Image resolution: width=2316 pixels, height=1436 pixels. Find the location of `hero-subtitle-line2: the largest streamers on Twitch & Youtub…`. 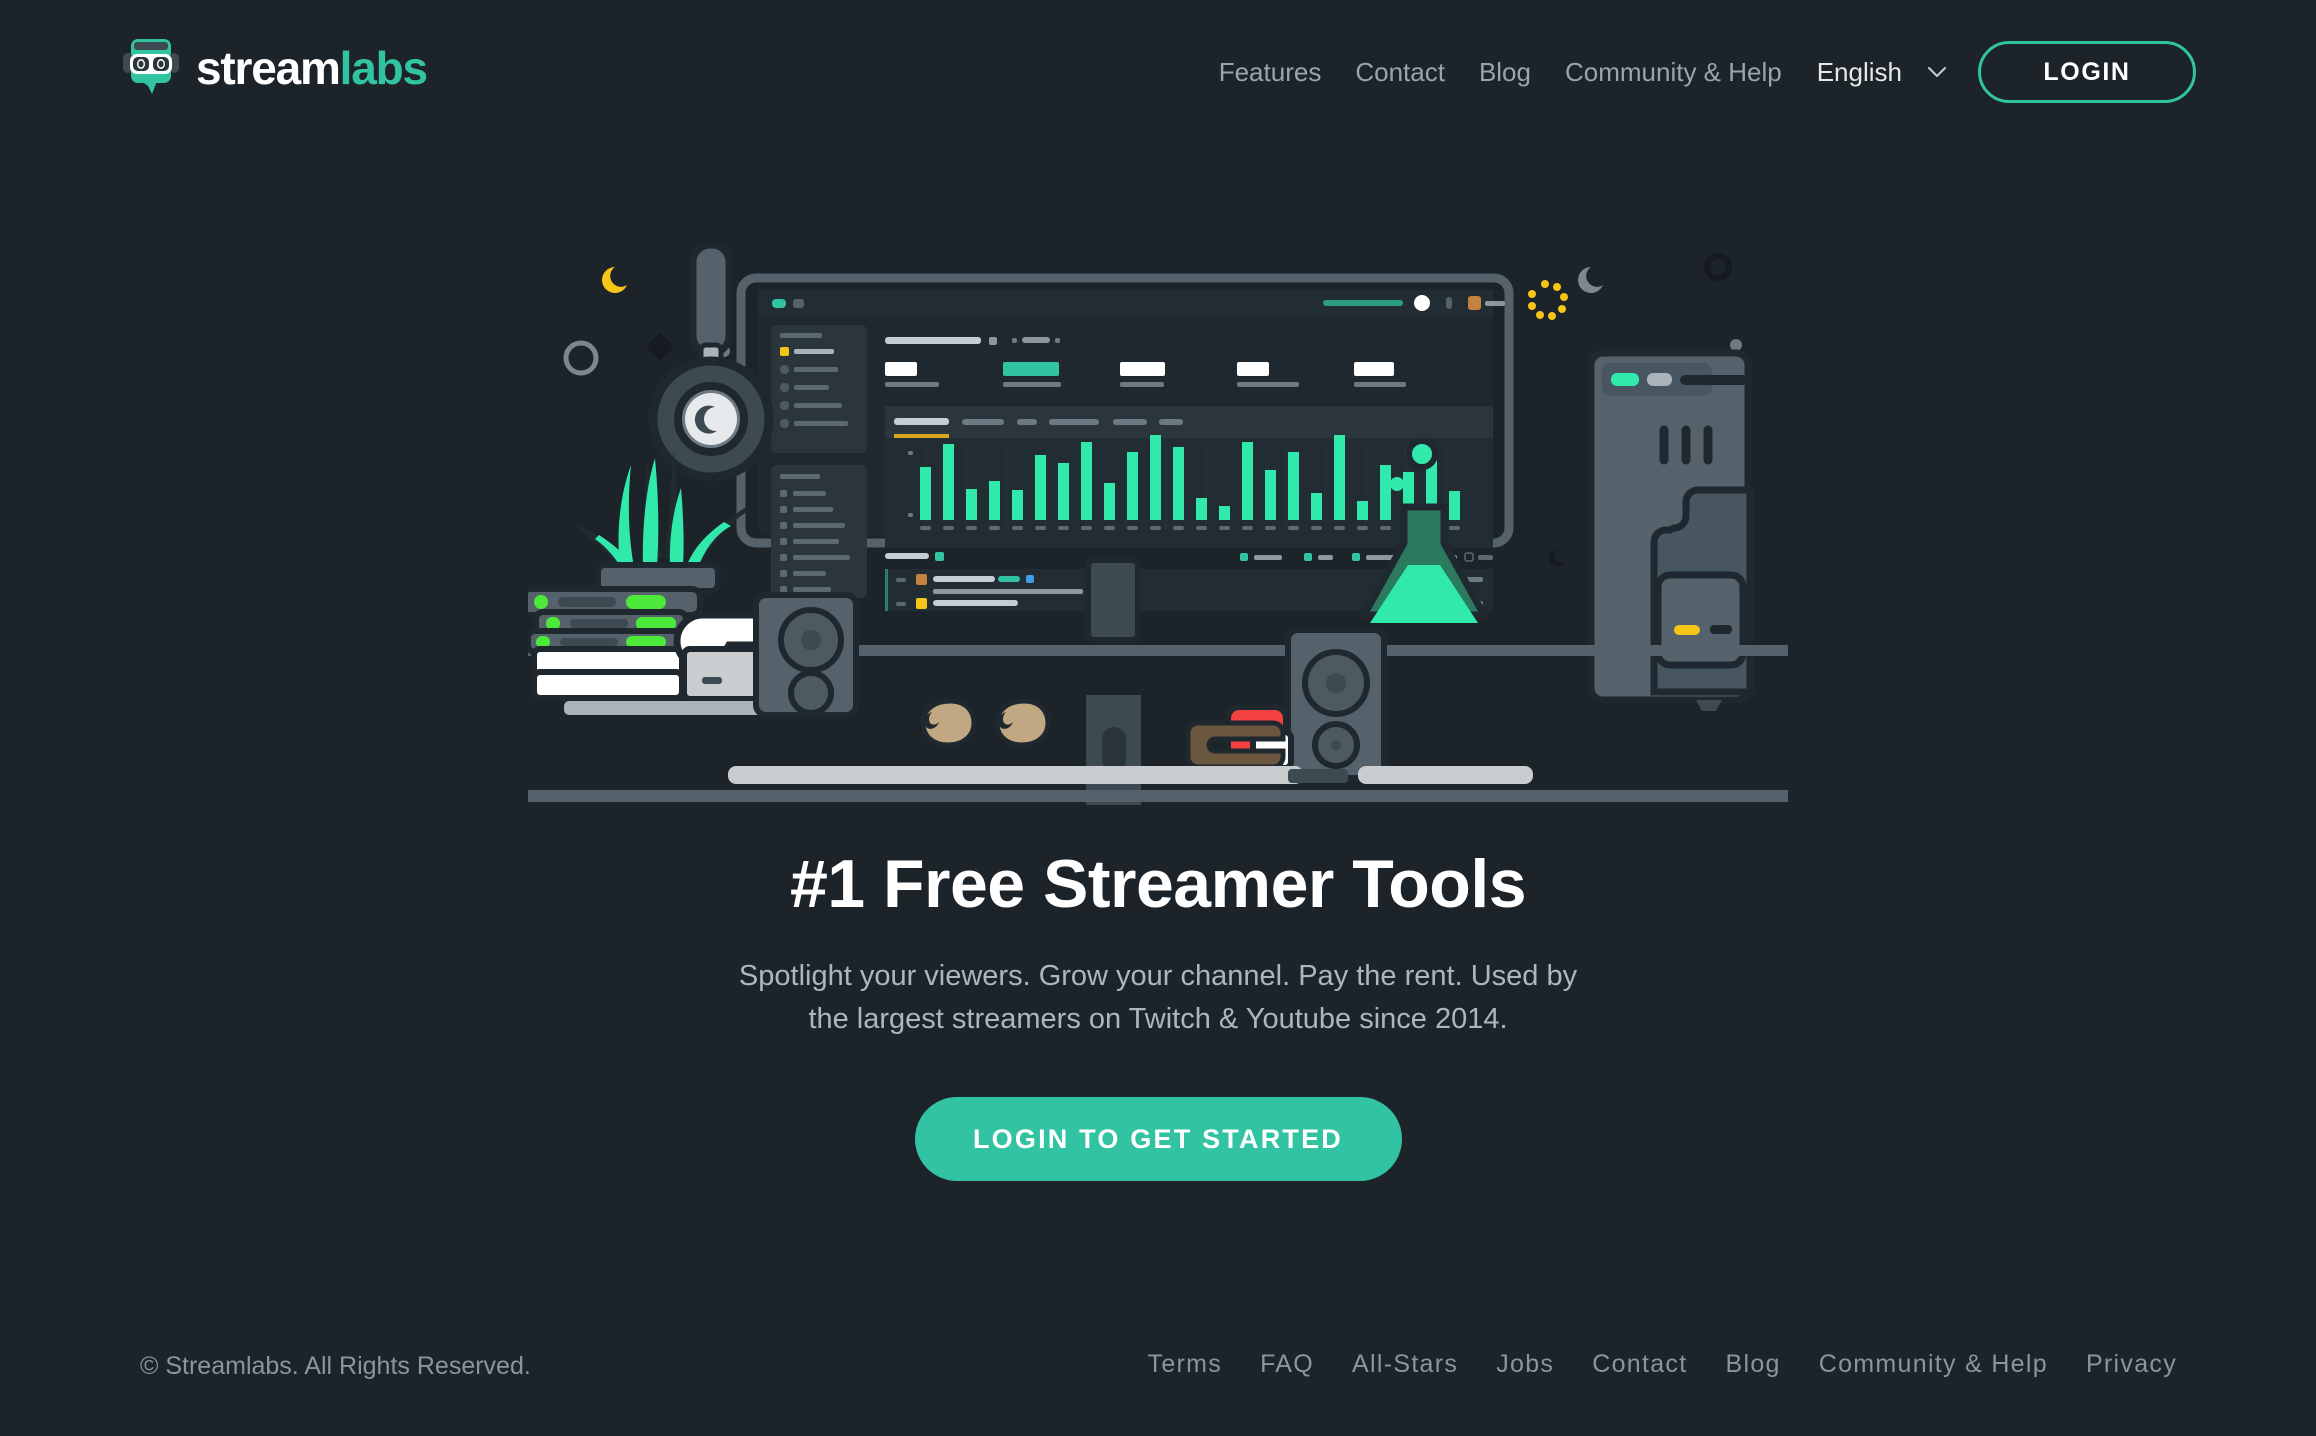

hero-subtitle-line2: the largest streamers on Twitch & Youtub… is located at coordinates (1158, 1018).